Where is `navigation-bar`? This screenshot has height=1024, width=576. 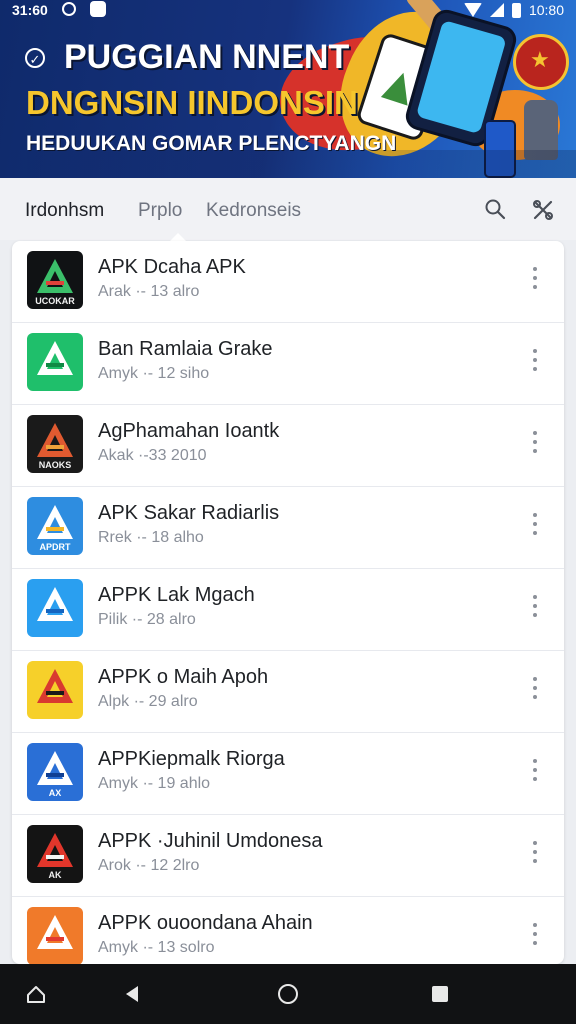 navigation-bar is located at coordinates (288, 994).